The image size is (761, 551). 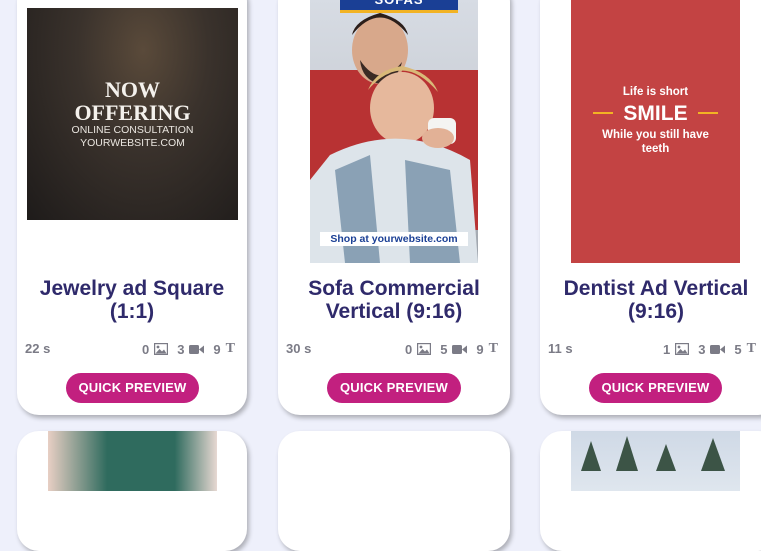 I want to click on thumb-cta: Shop at yourwebsite.com, so click(x=394, y=239).